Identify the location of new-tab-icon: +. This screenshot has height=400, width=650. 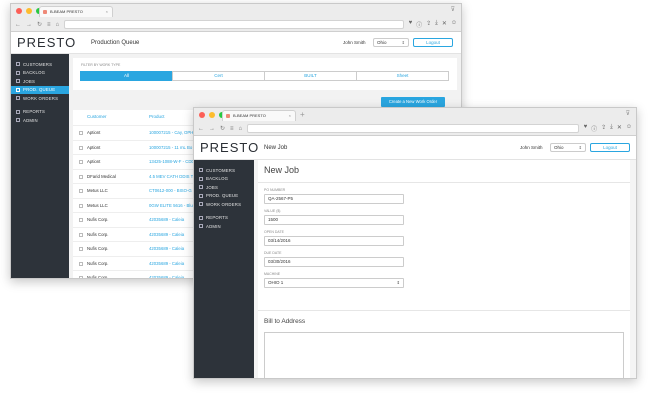
(302, 115).